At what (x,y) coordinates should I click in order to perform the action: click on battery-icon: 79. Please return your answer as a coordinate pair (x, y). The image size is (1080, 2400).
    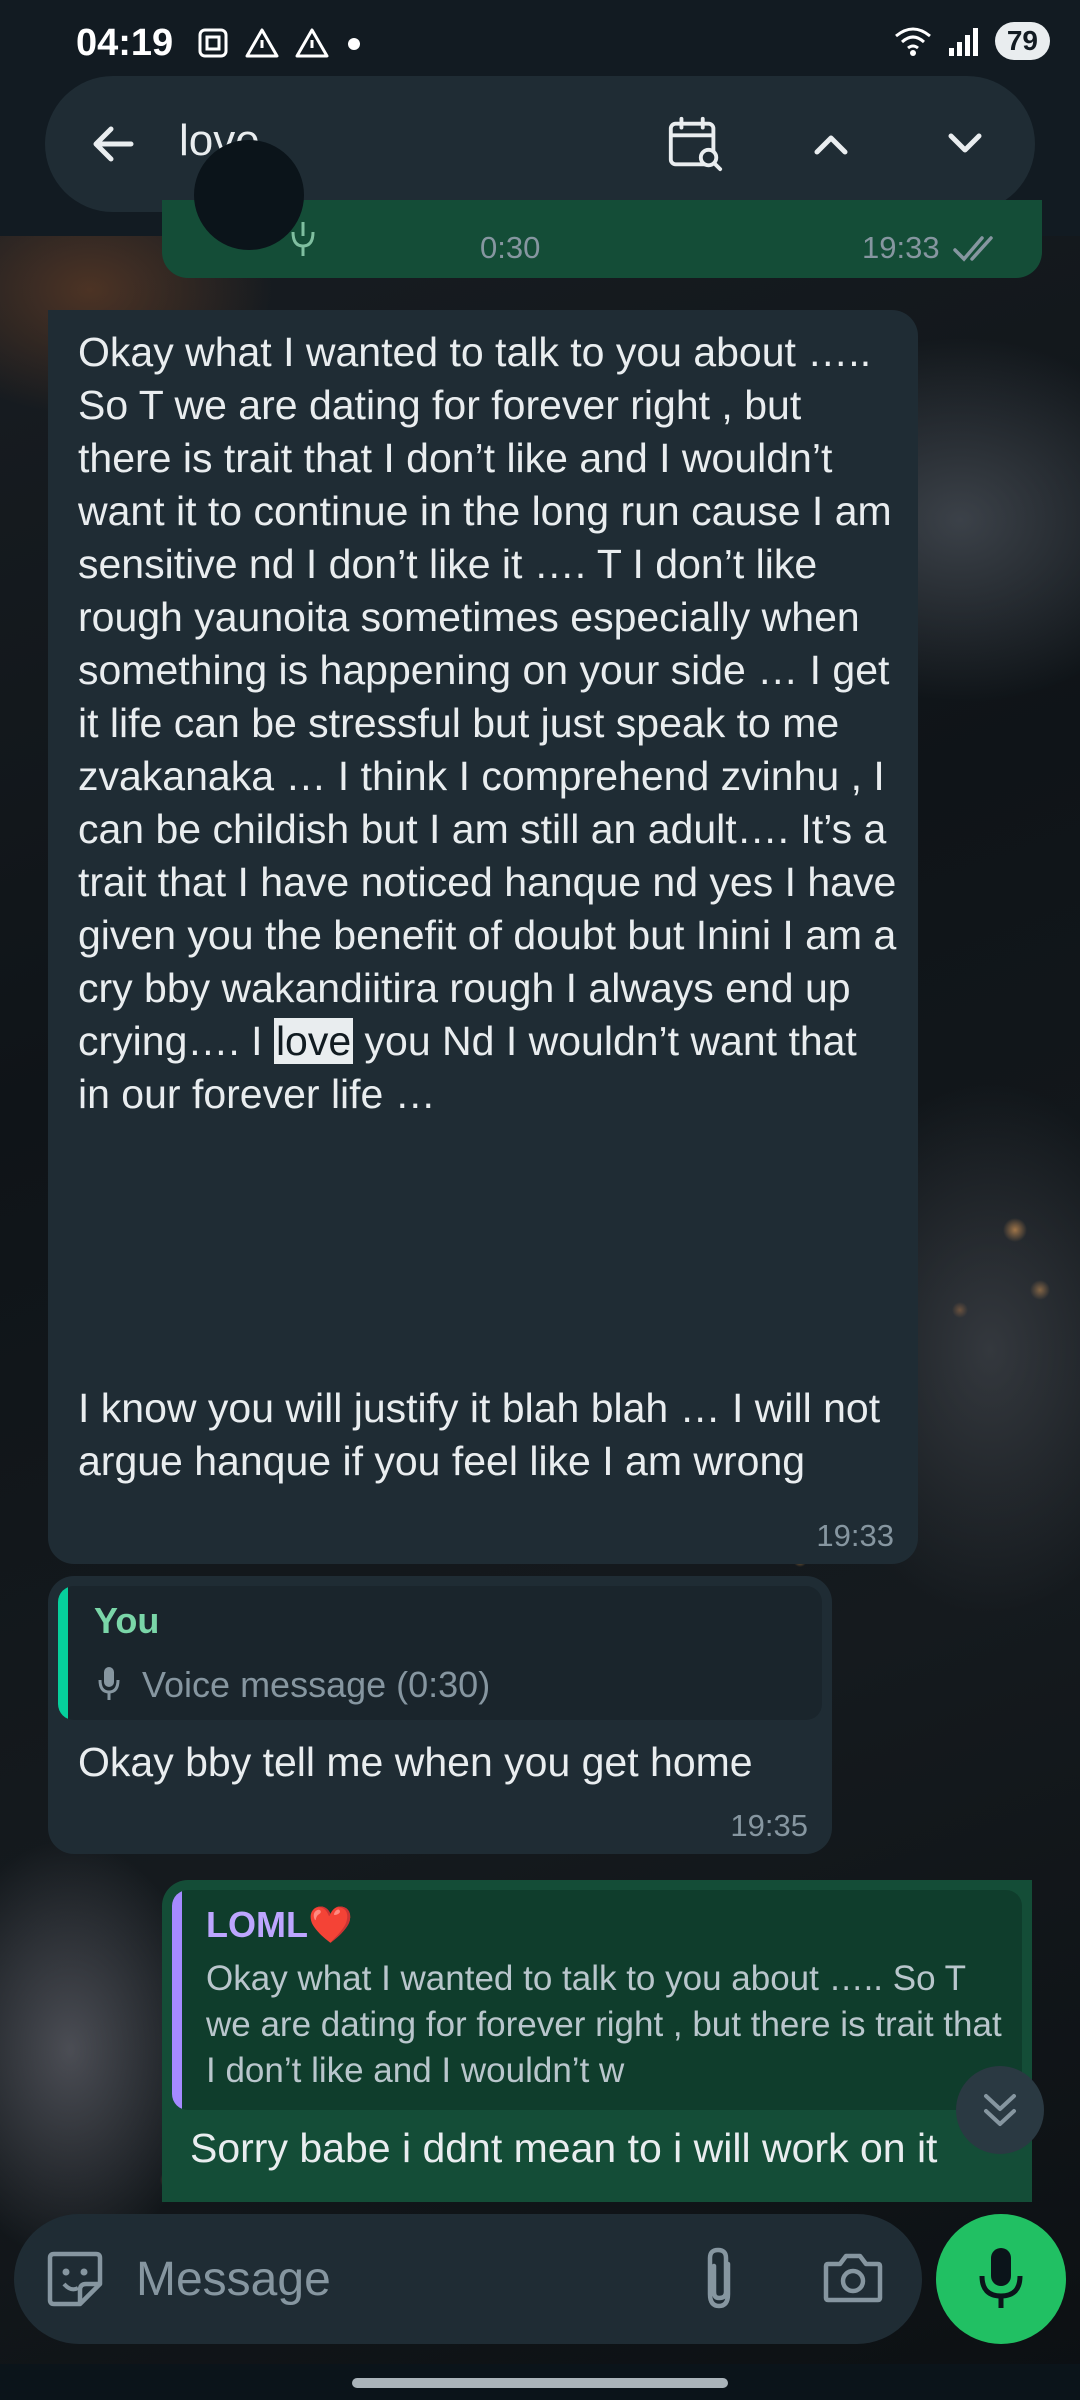
    Looking at the image, I should click on (1022, 41).